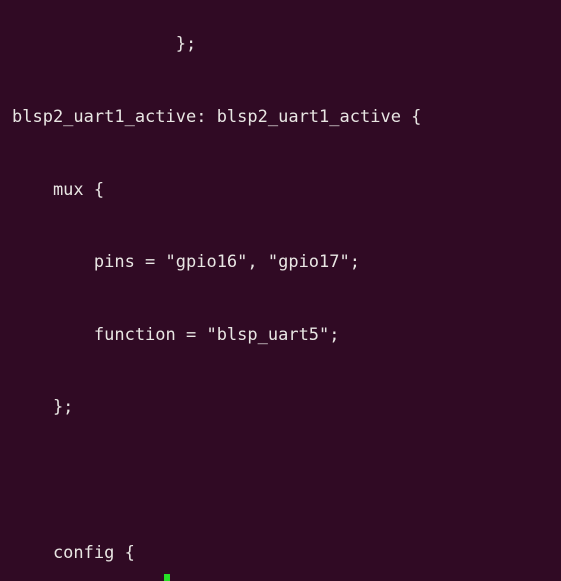  I want to click on code-line: };, so click(43, 407).